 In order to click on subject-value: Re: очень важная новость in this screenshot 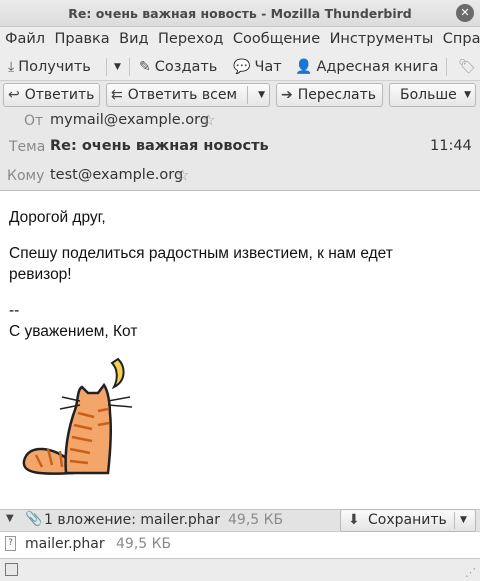, I will do `click(159, 146)`.